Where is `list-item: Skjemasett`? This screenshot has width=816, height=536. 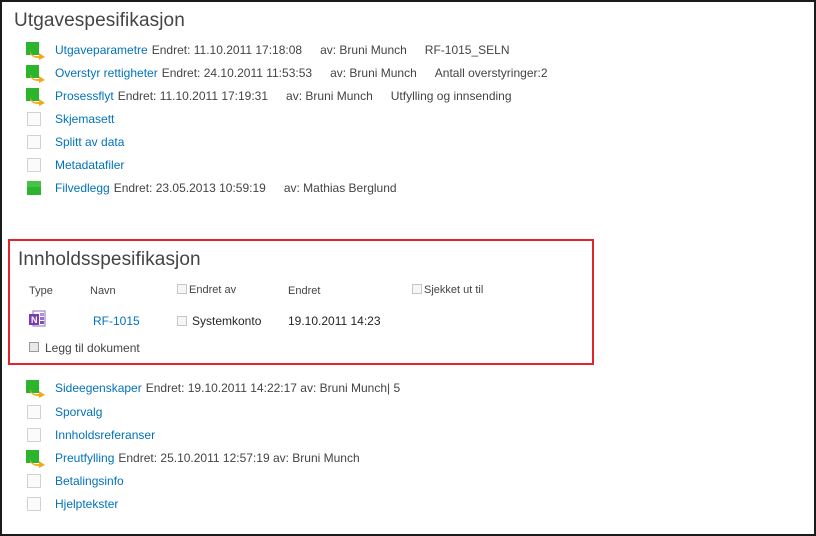 list-item: Skjemasett is located at coordinates (72, 119).